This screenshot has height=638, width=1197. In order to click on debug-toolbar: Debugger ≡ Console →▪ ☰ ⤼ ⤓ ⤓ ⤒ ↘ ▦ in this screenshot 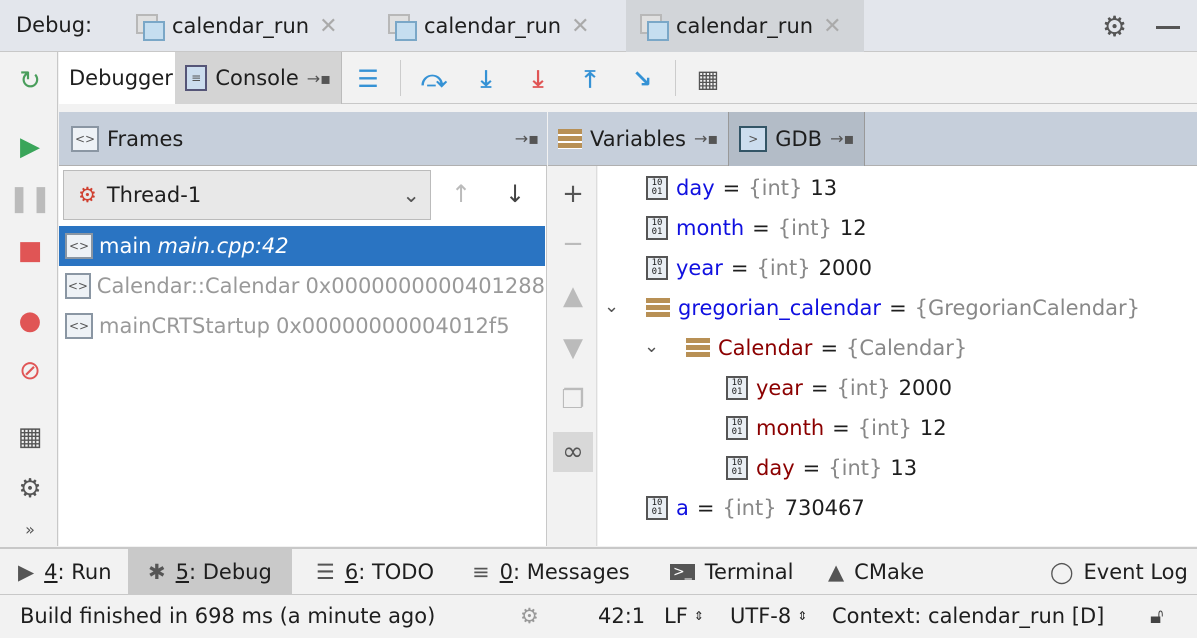, I will do `click(628, 78)`.